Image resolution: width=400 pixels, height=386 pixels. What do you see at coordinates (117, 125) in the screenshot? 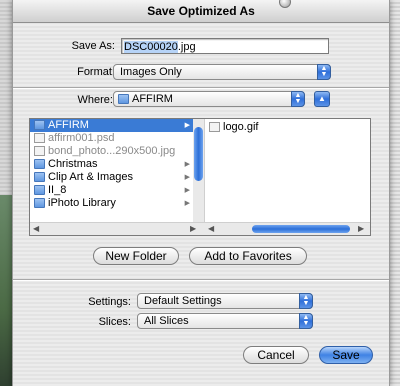
I see `list-item: AFFIRM ▶` at bounding box center [117, 125].